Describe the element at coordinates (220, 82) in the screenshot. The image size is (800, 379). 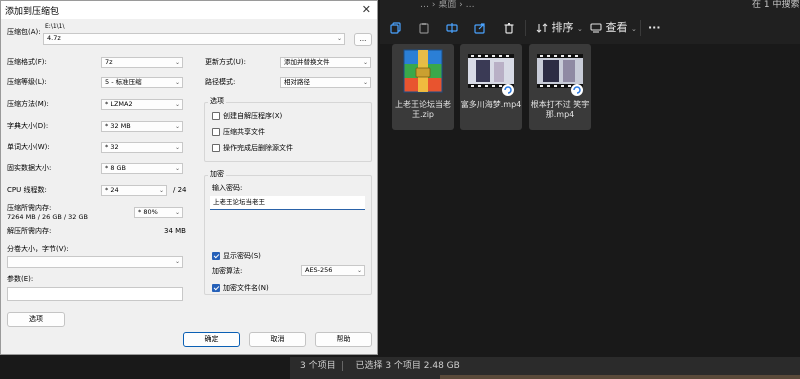
I see `path-mode-label: 路径模式:` at that location.